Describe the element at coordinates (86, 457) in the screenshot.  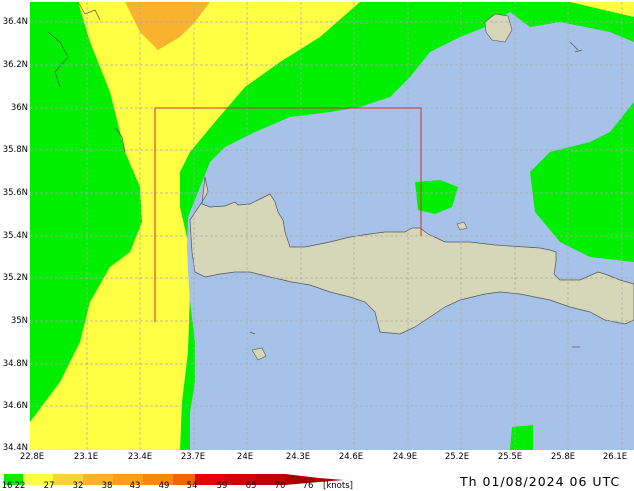
I see `lon-label: 23.1E` at that location.